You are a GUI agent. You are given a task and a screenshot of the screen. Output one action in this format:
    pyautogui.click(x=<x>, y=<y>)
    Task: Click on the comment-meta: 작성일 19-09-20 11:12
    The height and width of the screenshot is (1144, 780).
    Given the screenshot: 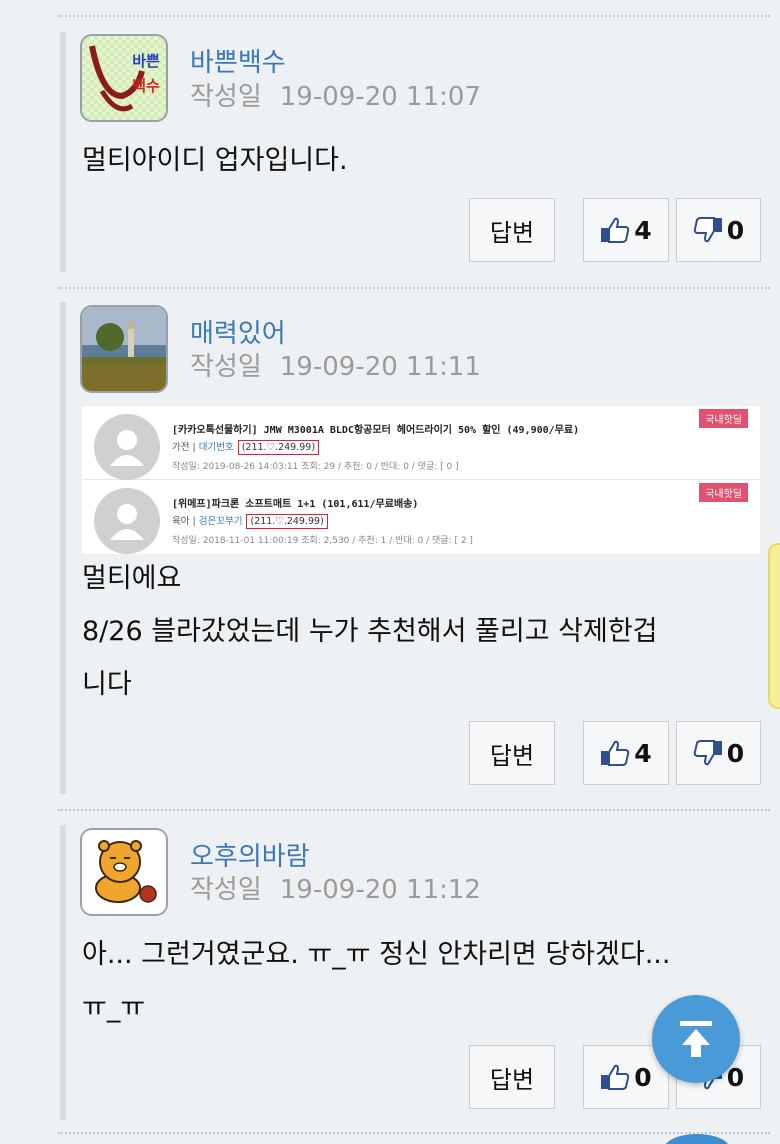 What is the action you would take?
    pyautogui.click(x=335, y=887)
    